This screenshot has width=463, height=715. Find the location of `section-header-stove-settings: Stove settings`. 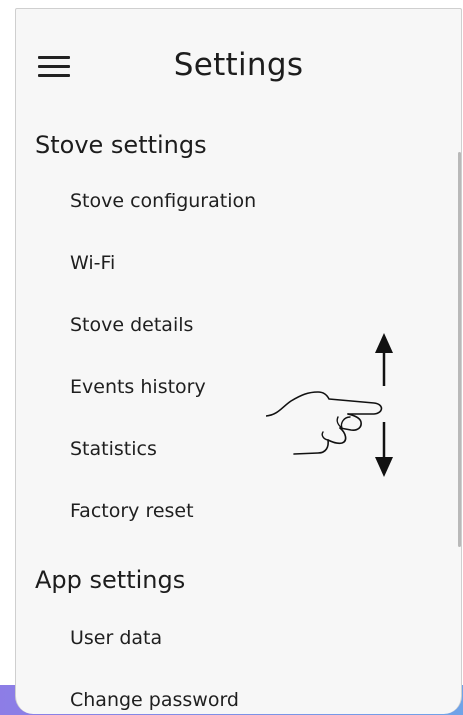

section-header-stove-settings: Stove settings is located at coordinates (121, 145).